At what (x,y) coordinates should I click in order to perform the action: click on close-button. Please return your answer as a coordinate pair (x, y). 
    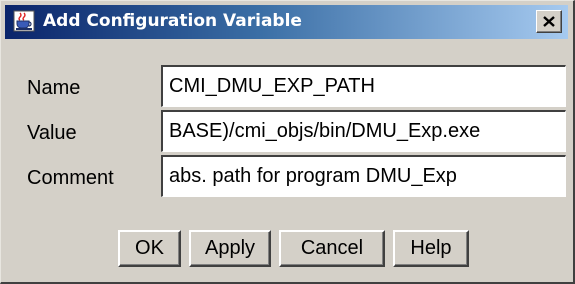
    Looking at the image, I should click on (549, 21).